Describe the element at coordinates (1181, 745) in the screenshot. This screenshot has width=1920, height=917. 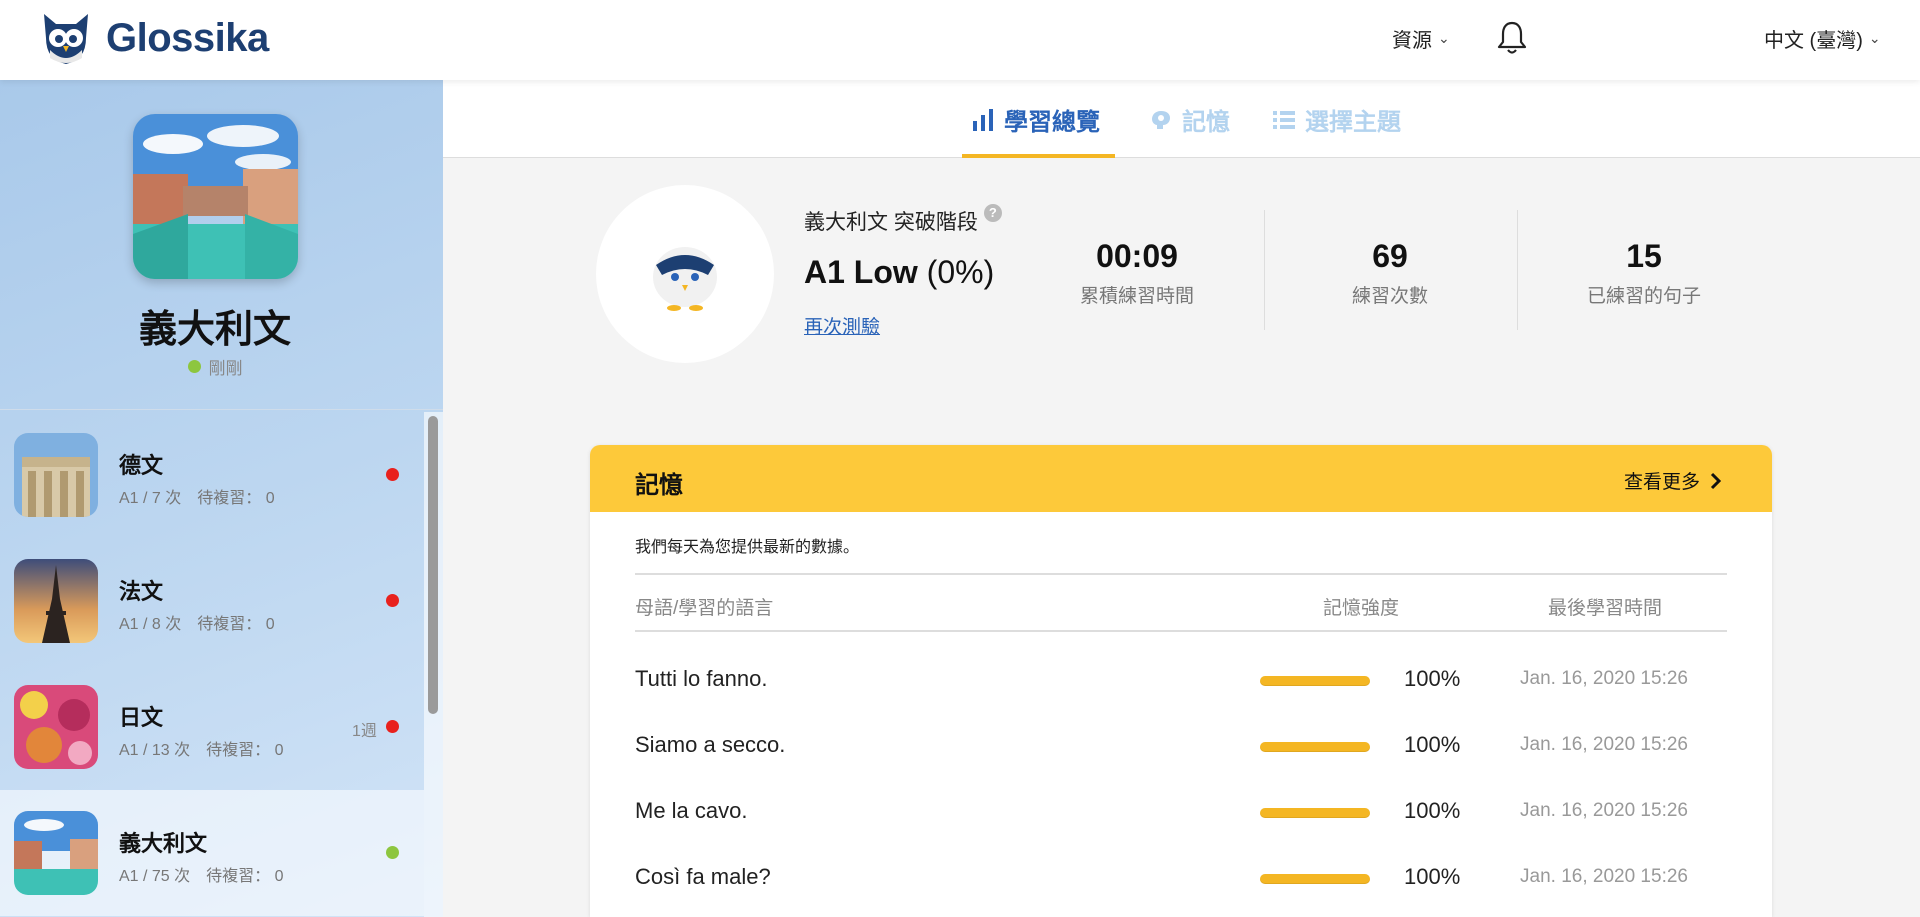
I see `table-row: Siamo a secco. 100% Jan. 16, 2020 15:26` at that location.